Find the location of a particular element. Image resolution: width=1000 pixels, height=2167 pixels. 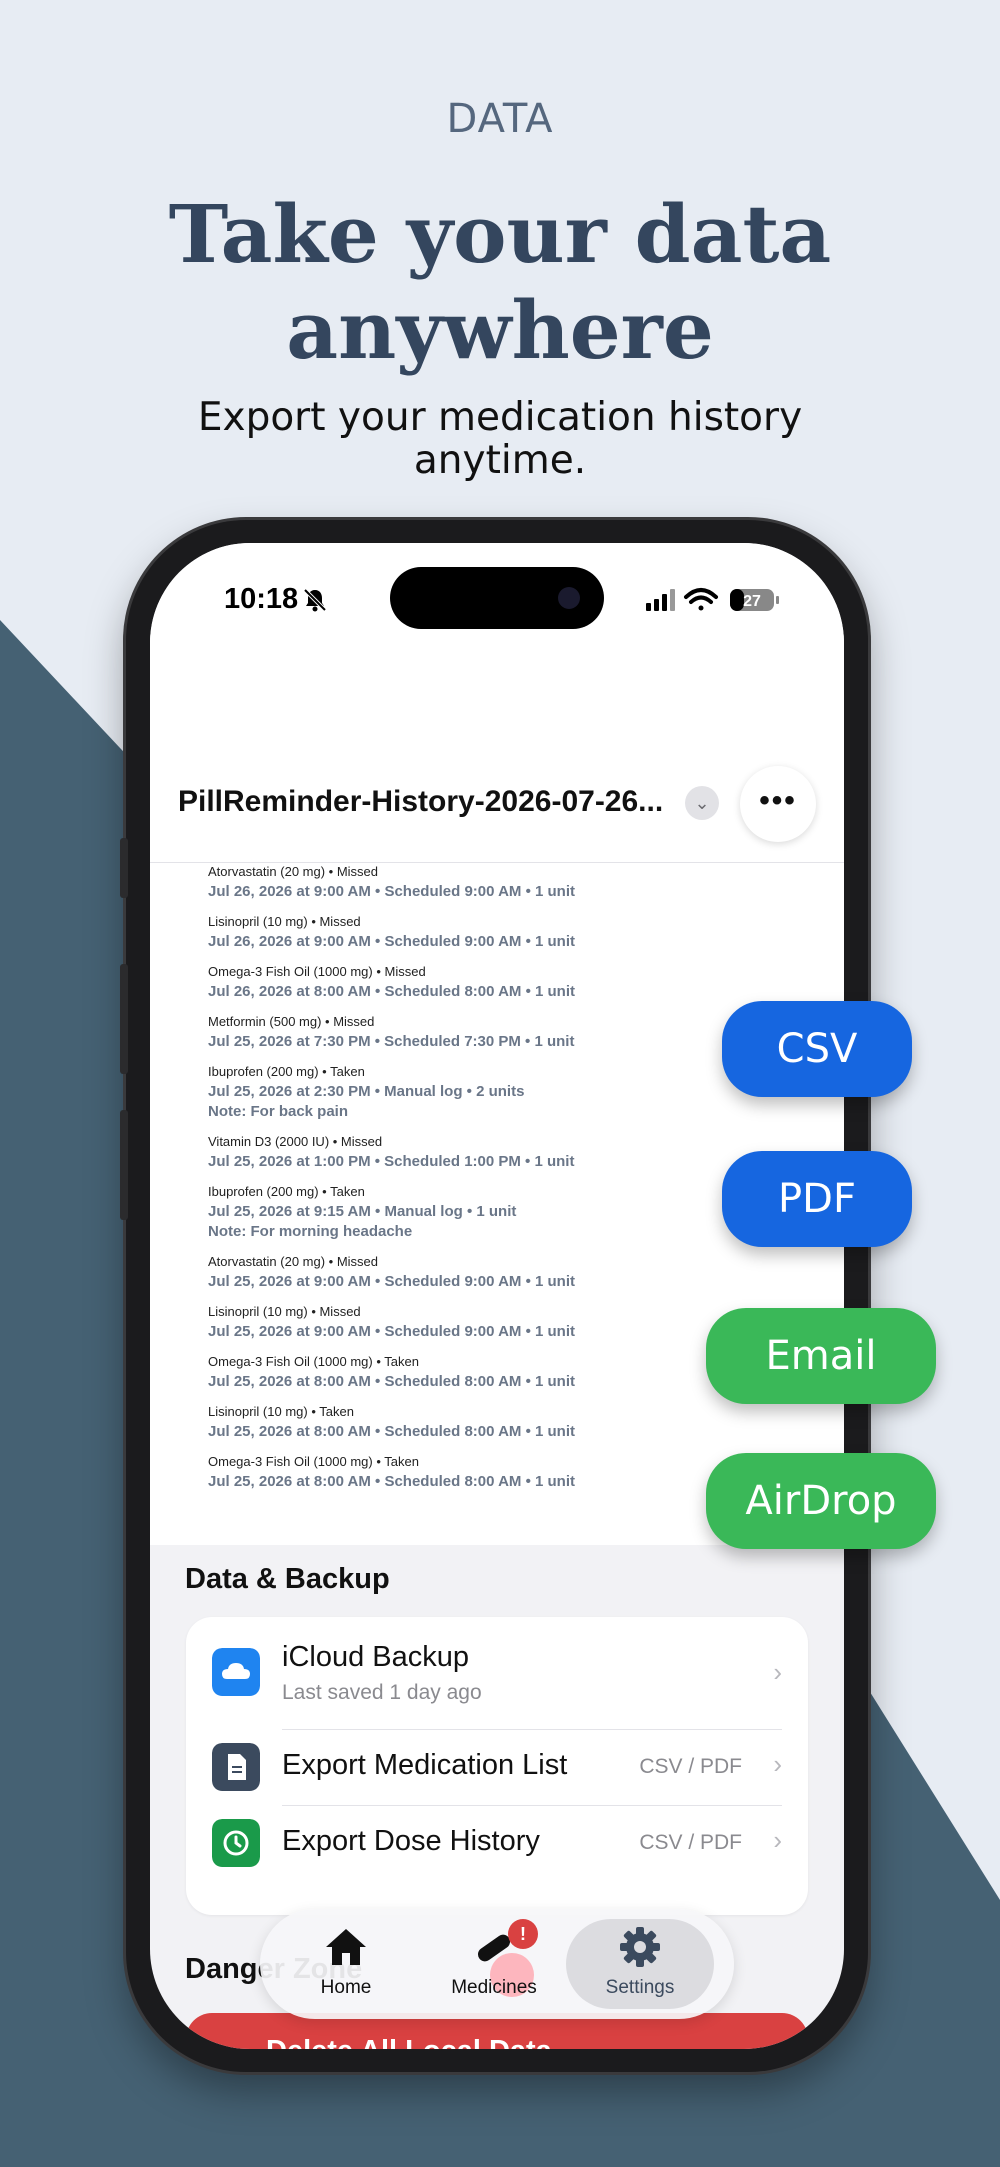

export-medication-list-row: Export Medication List CSV / PDF › is located at coordinates (497, 1767).